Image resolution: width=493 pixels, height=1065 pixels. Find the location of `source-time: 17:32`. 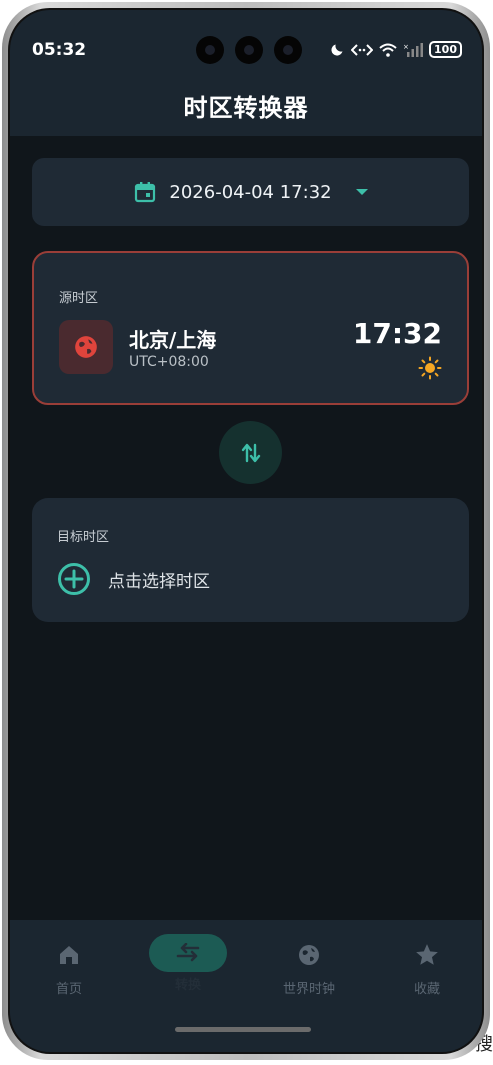

source-time: 17:32 is located at coordinates (397, 333).